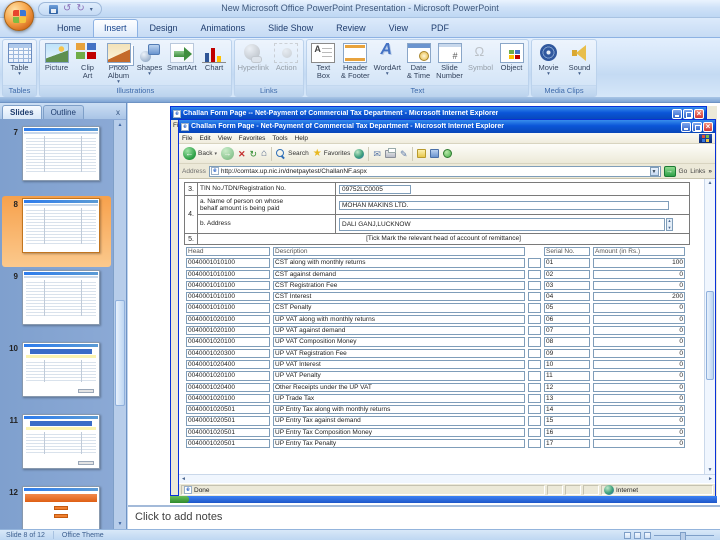 Image resolution: width=720 pixels, height=540 pixels. What do you see at coordinates (115, 28) in the screenshot?
I see `tab-insert: Insert` at bounding box center [115, 28].